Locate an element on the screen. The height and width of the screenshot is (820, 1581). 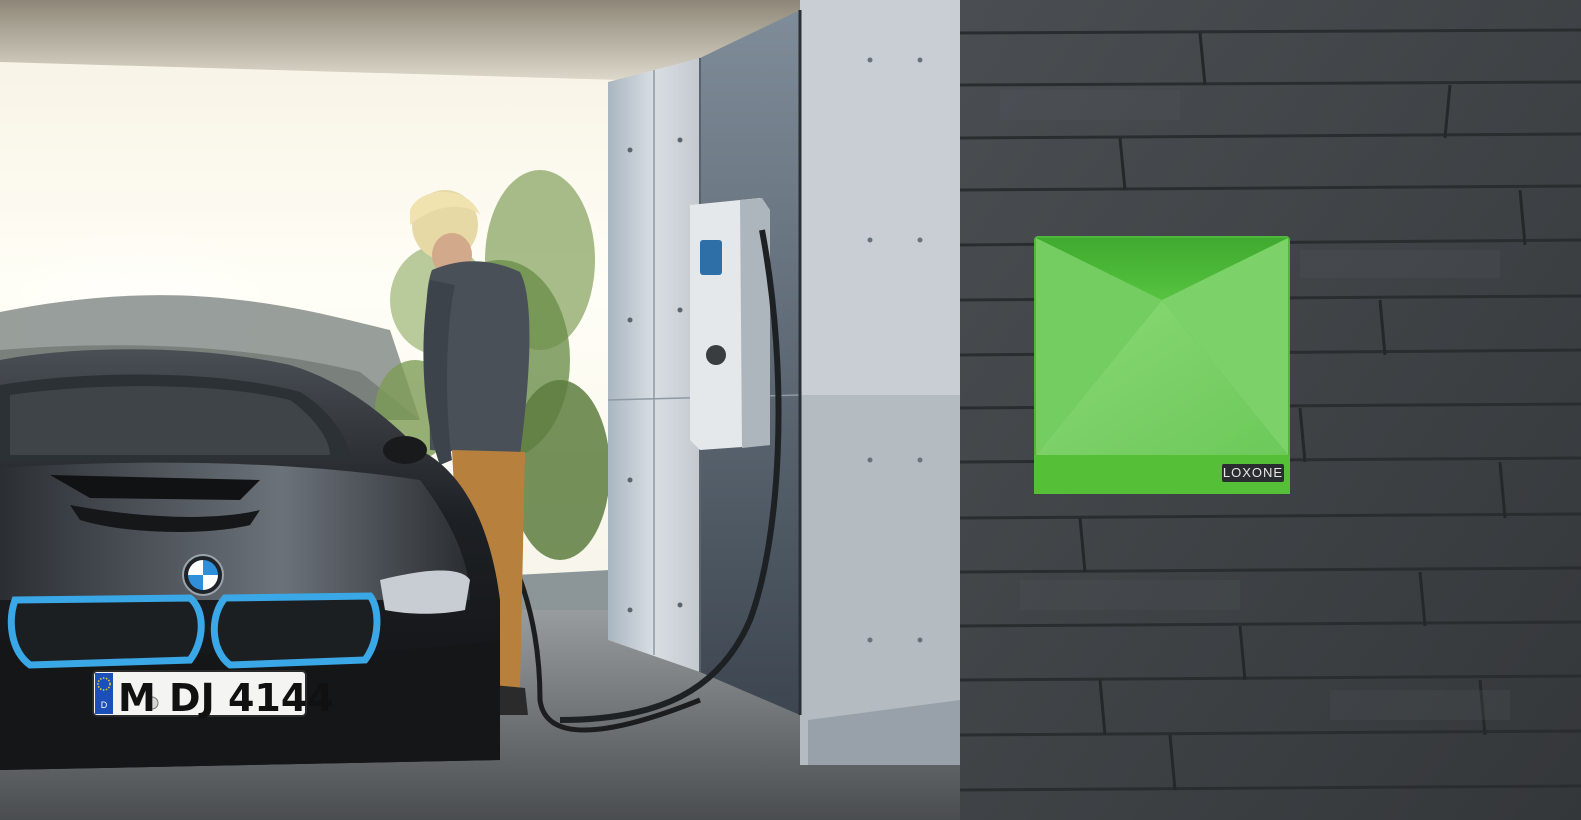
kidney-grille is located at coordinates (194, 630).